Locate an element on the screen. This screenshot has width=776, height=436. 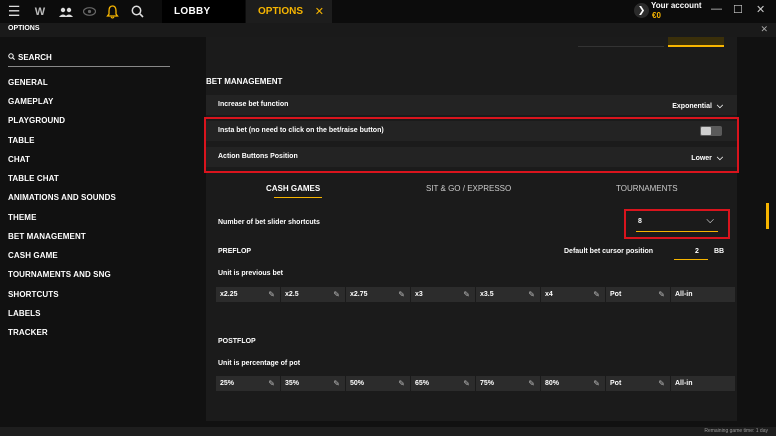
sidebar-item-bet-management: BET MANAGEMENT is located at coordinates (47, 236).